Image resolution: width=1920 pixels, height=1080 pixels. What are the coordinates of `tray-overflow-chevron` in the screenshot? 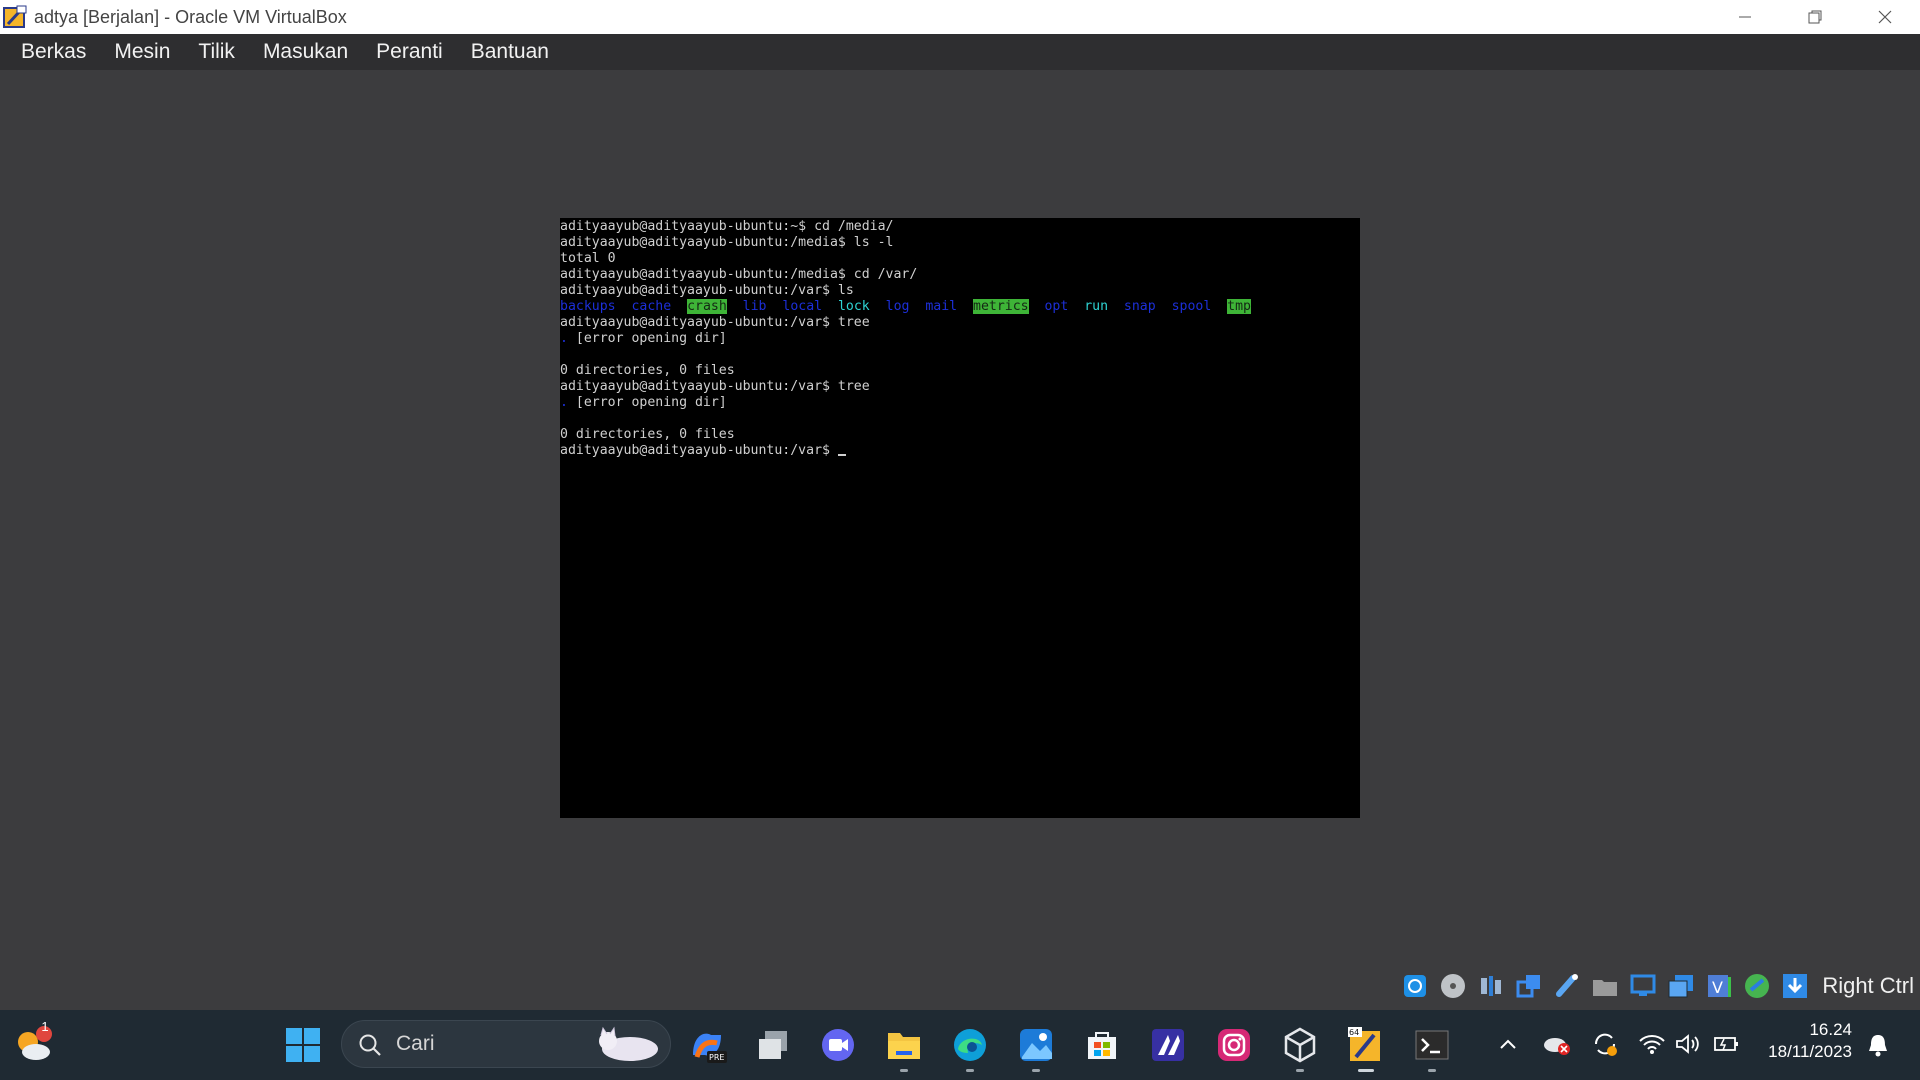 It's located at (1508, 1046).